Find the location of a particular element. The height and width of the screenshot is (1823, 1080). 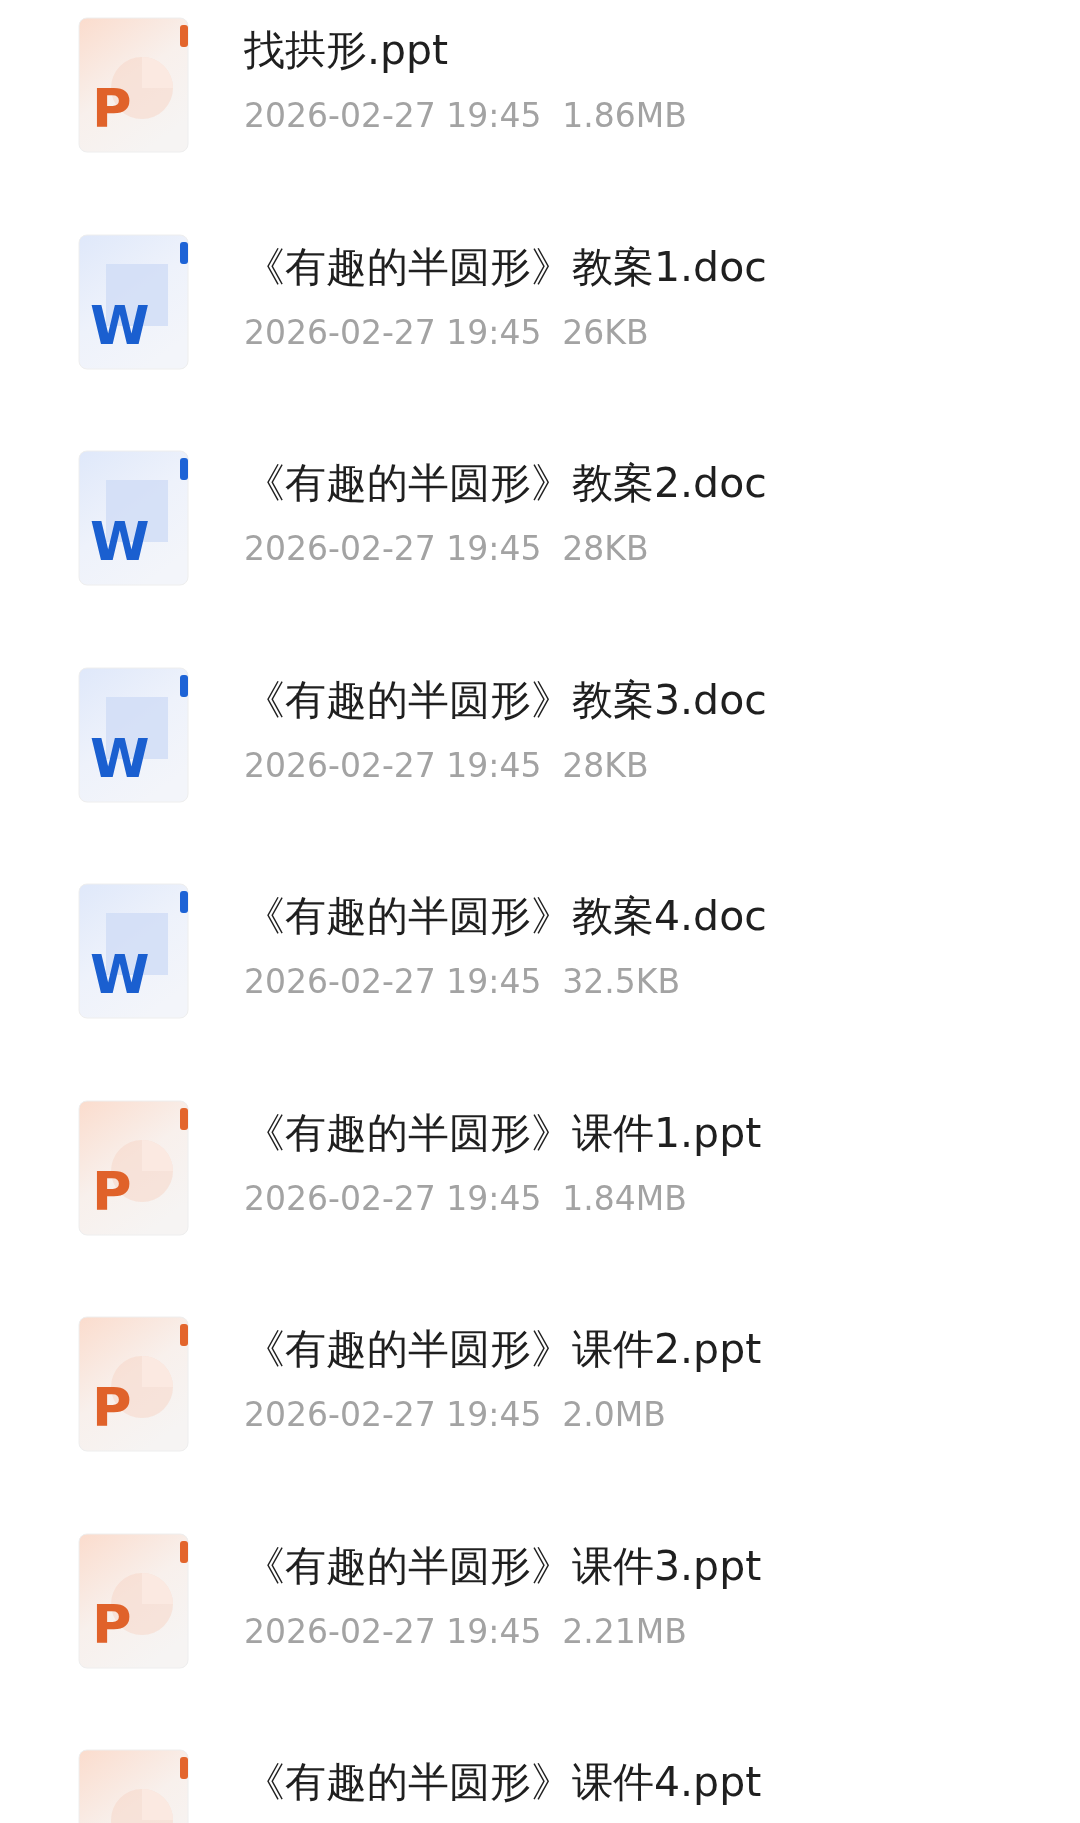

file-details: 2026-02-27 19:45 32.5KB is located at coordinates (463, 982).